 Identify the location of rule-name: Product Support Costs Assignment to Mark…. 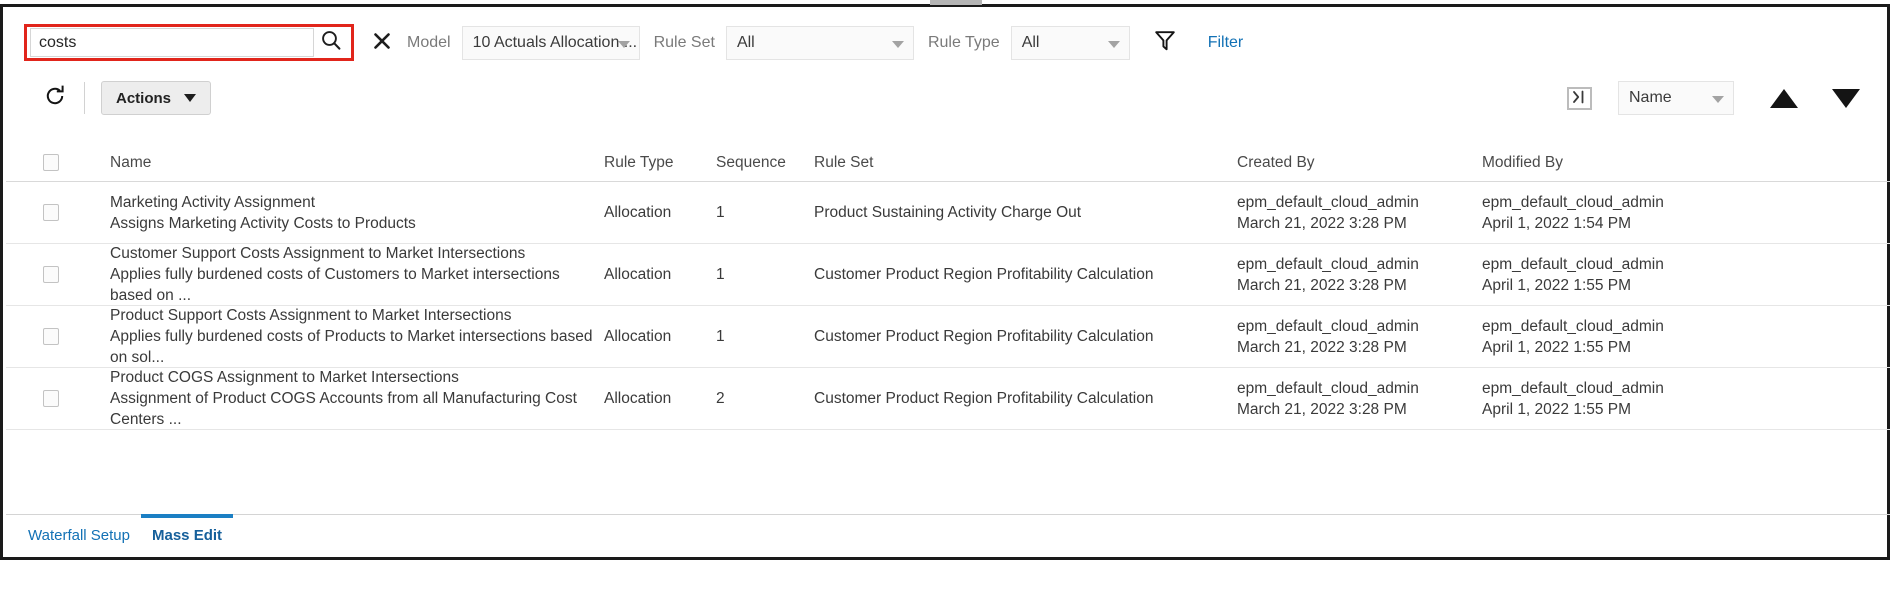
(311, 315).